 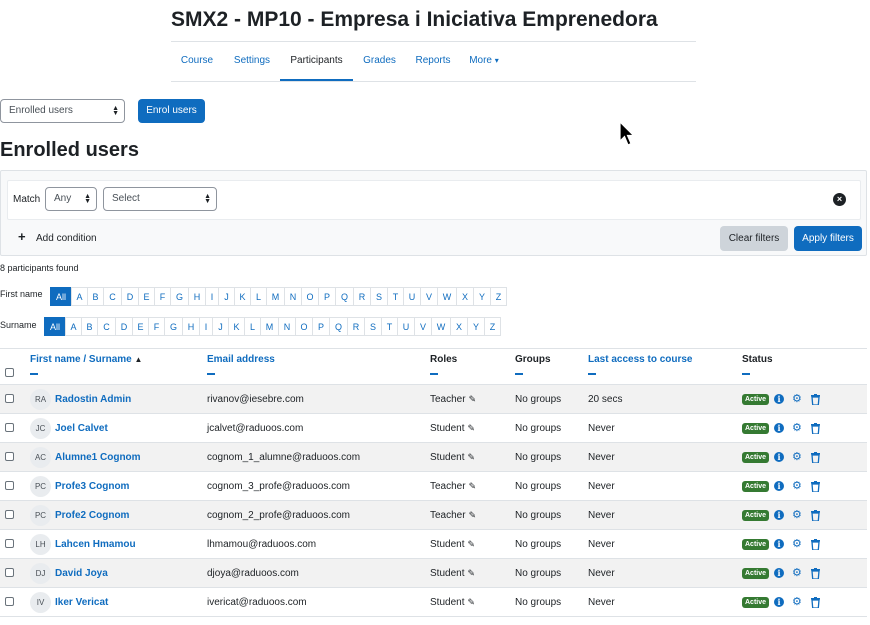 What do you see at coordinates (9, 372) in the screenshot?
I see `select-all-checkbox` at bounding box center [9, 372].